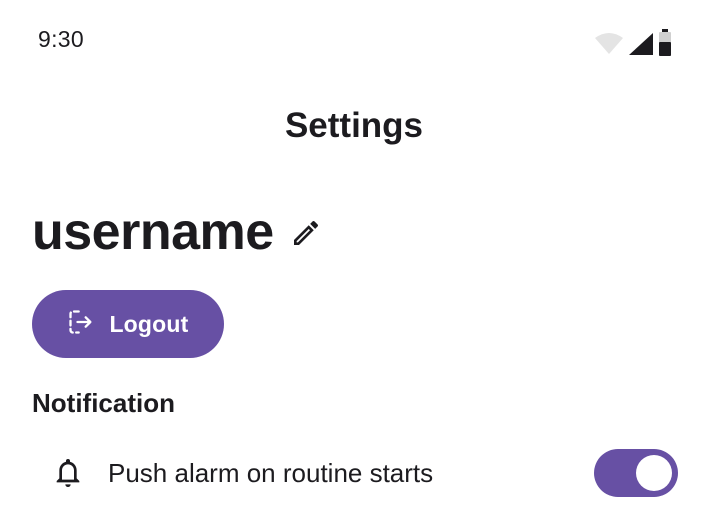  I want to click on push-alarm-setting-row: Push alarm on routine starts, so click(355, 473).